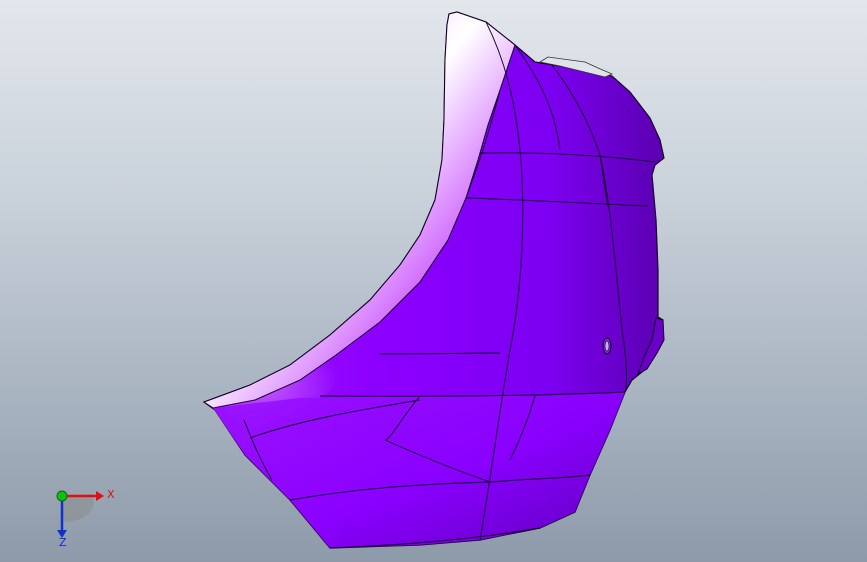 The height and width of the screenshot is (562, 867). I want to click on orientation-triad: X Z, so click(80, 513).